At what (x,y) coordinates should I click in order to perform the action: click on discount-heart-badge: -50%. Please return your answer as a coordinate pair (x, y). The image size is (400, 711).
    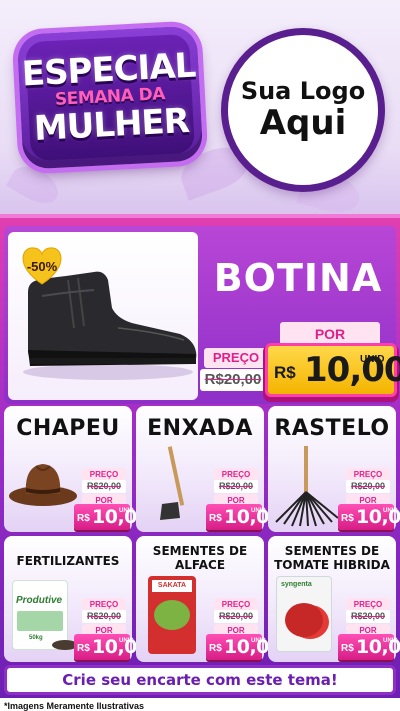
    Looking at the image, I should click on (42, 266).